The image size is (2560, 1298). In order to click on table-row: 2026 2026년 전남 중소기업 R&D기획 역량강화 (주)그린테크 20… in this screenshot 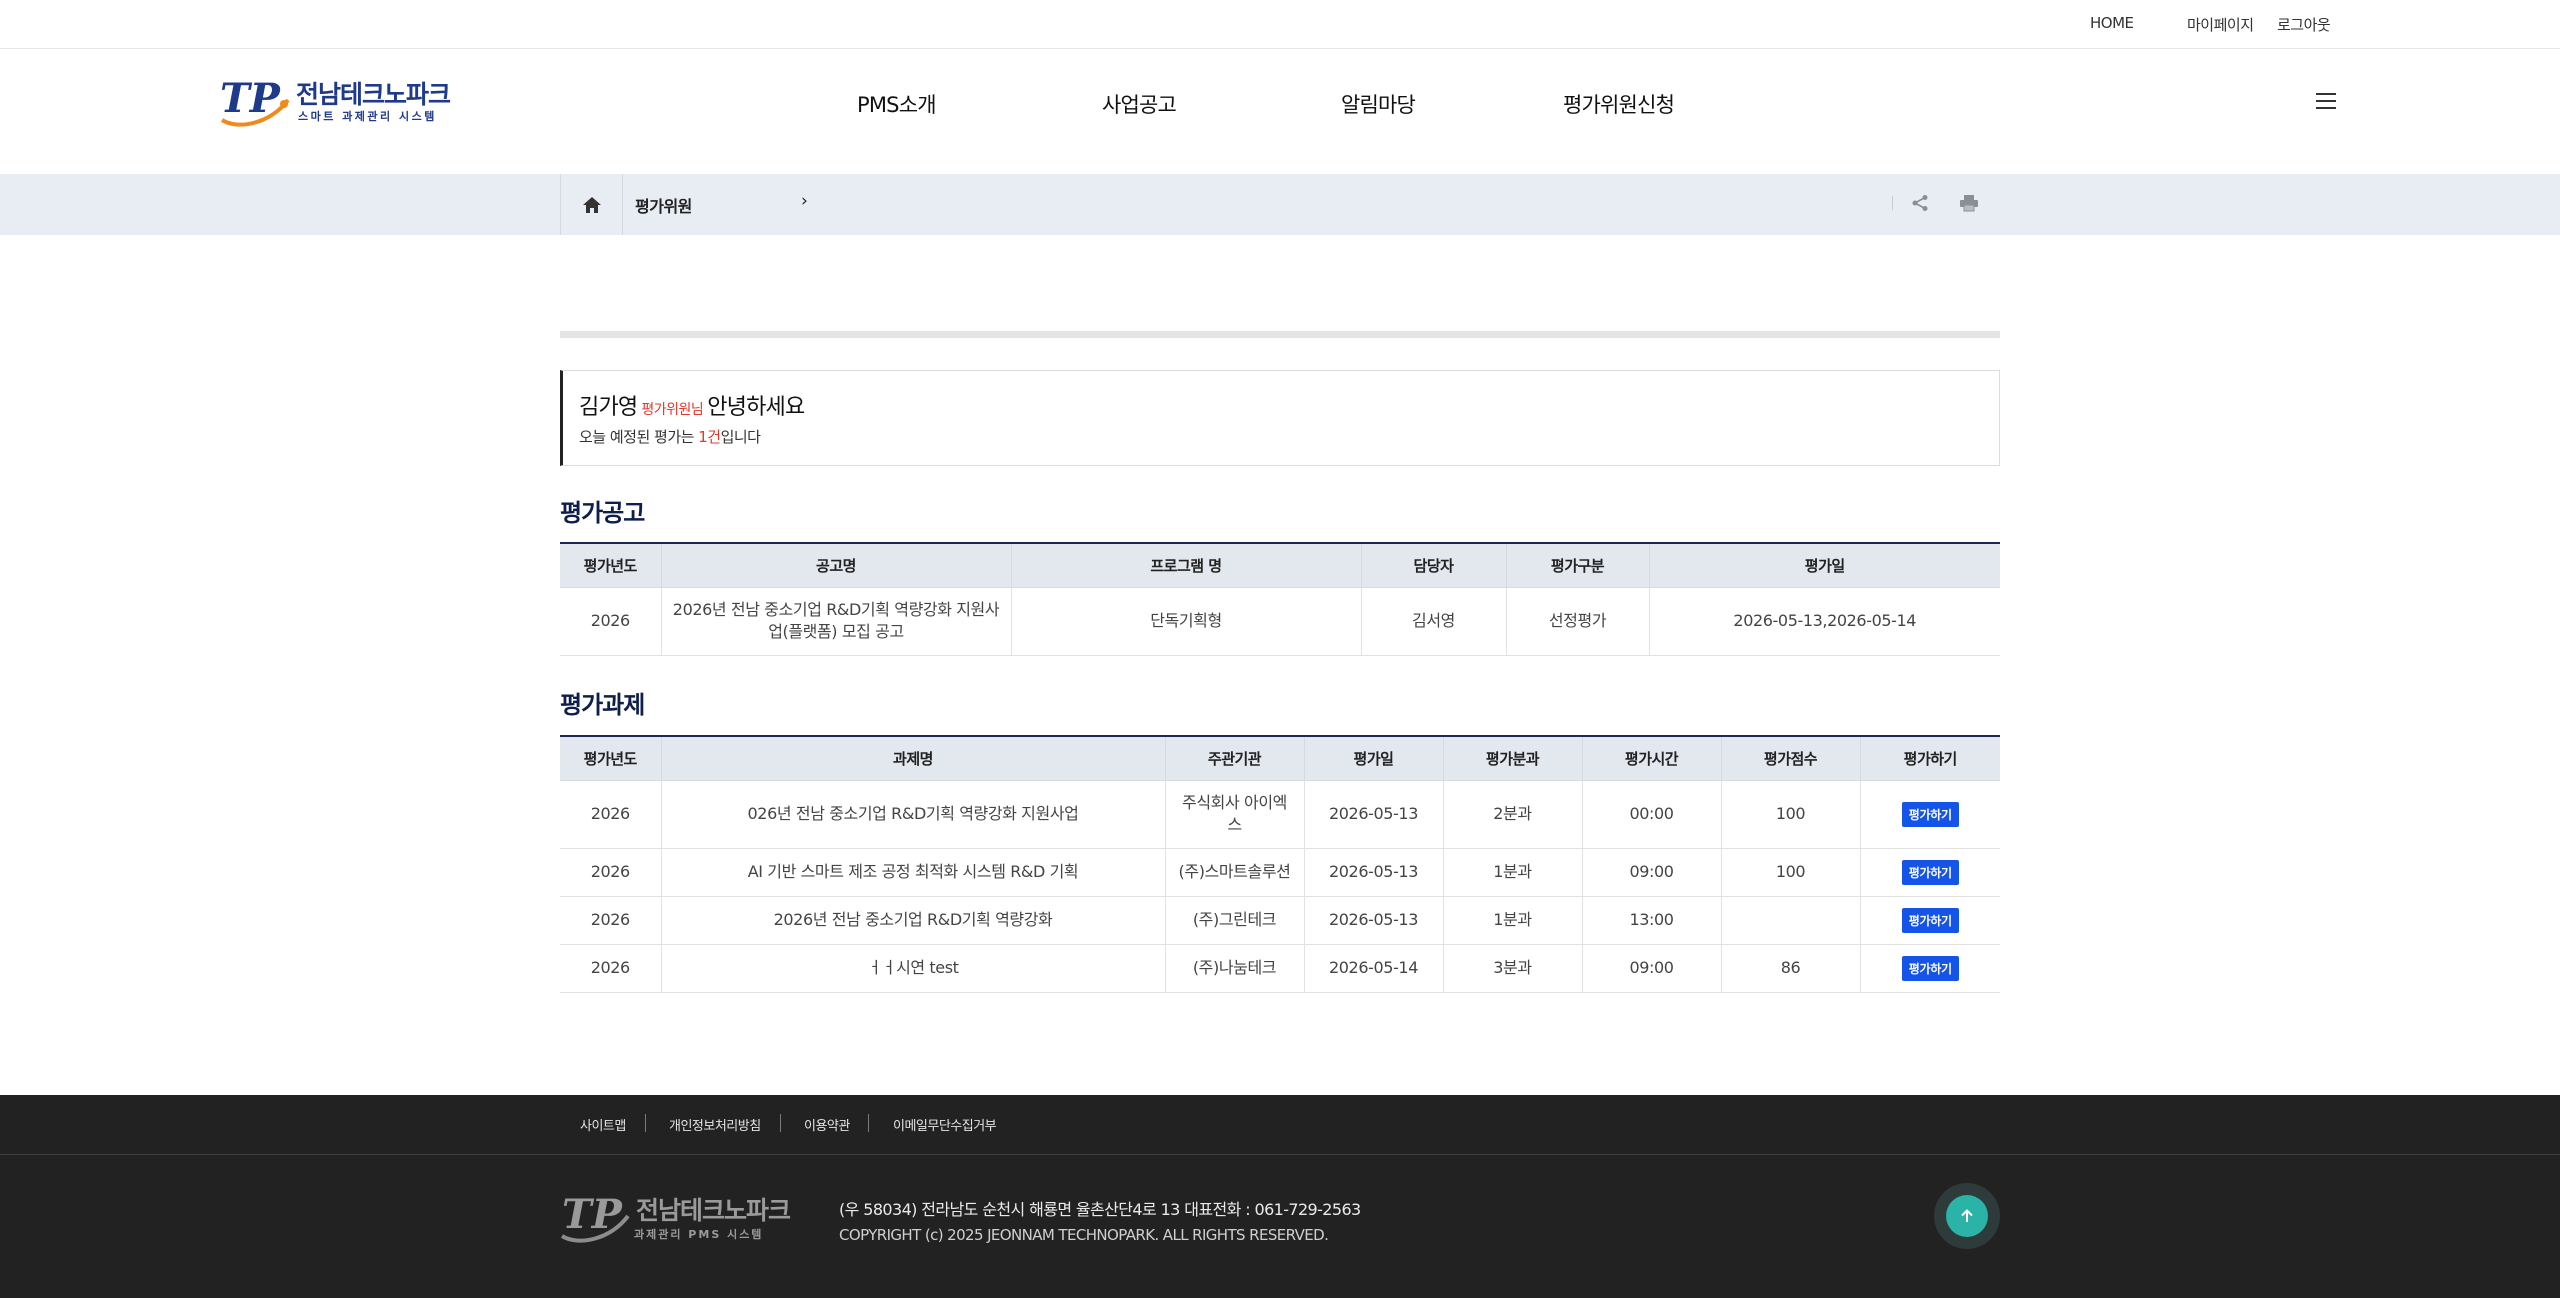, I will do `click(1280, 920)`.